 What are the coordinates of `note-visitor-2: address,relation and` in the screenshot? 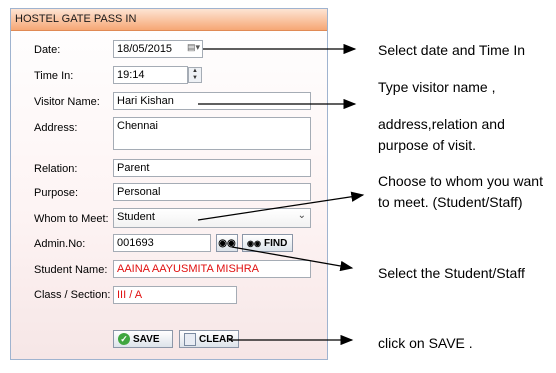 It's located at (441, 124).